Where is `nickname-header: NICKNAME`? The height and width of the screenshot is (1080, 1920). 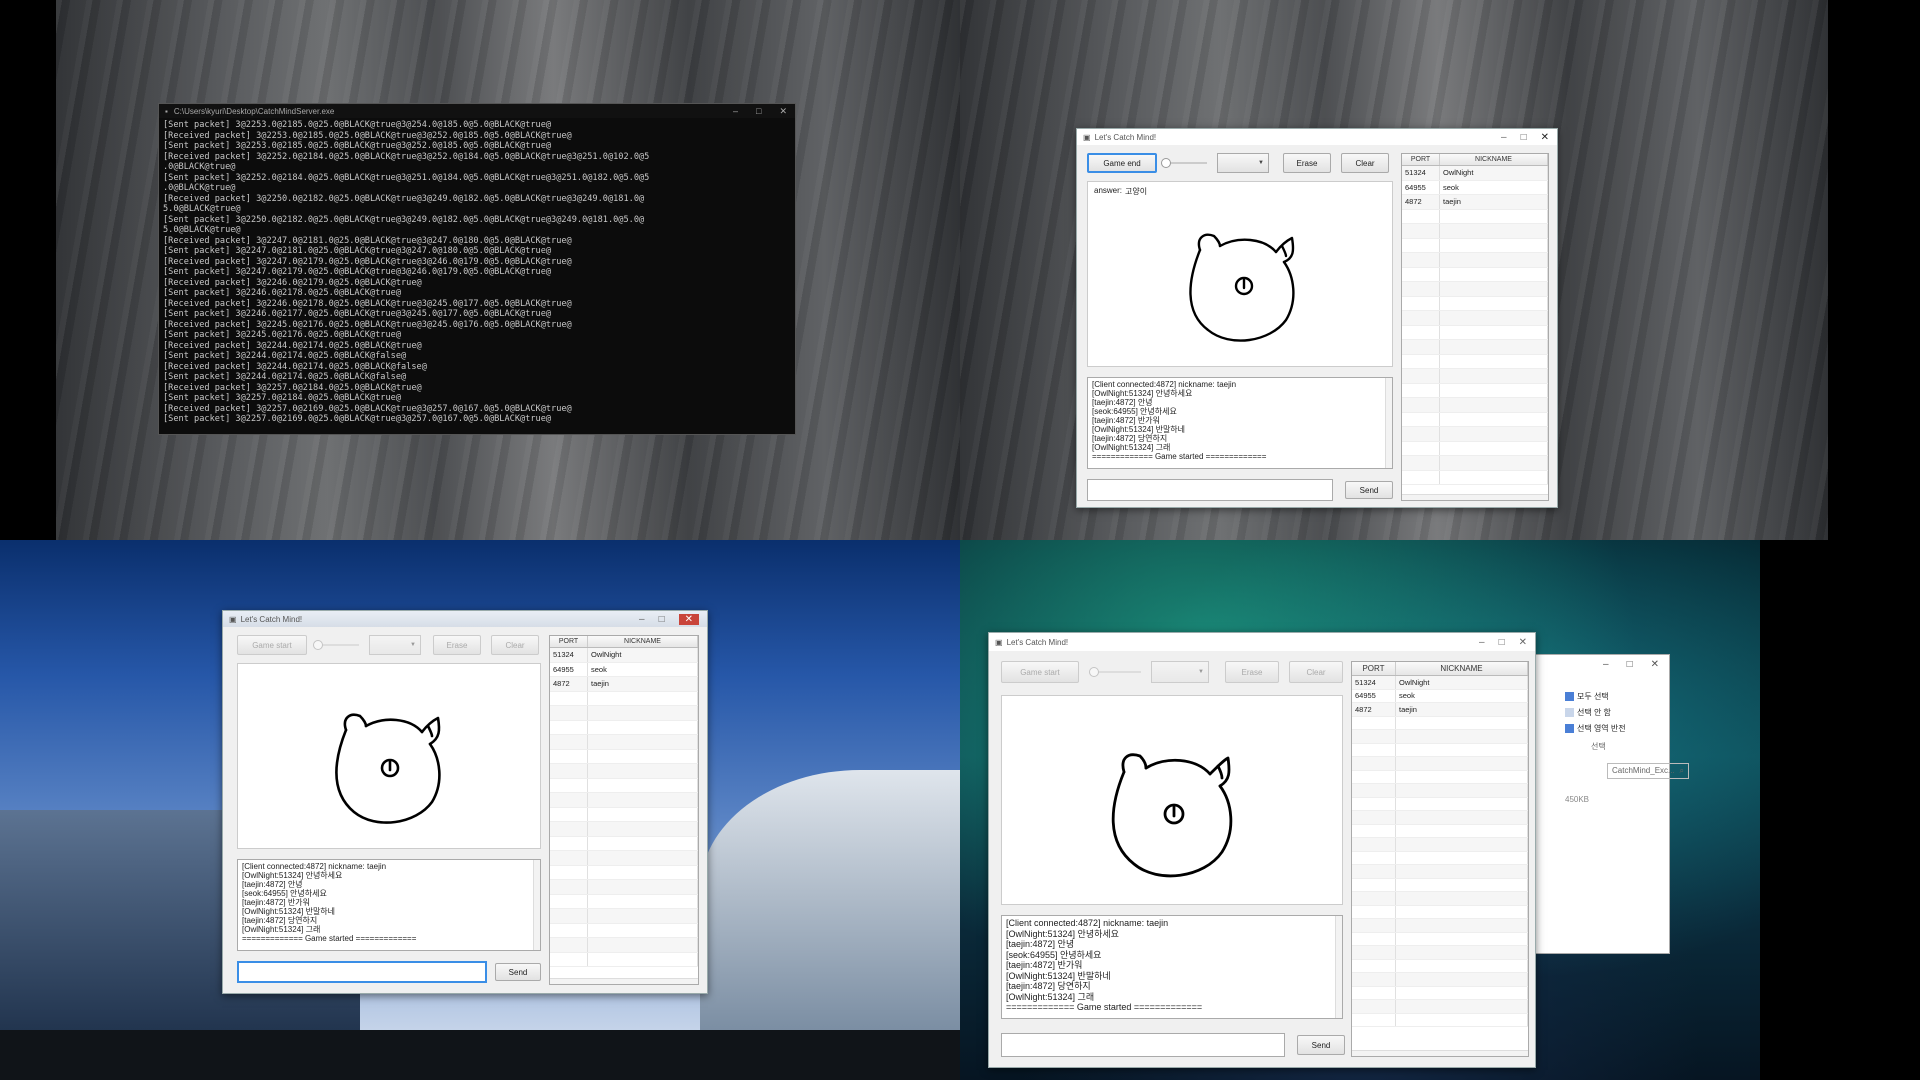 nickname-header: NICKNAME is located at coordinates (643, 641).